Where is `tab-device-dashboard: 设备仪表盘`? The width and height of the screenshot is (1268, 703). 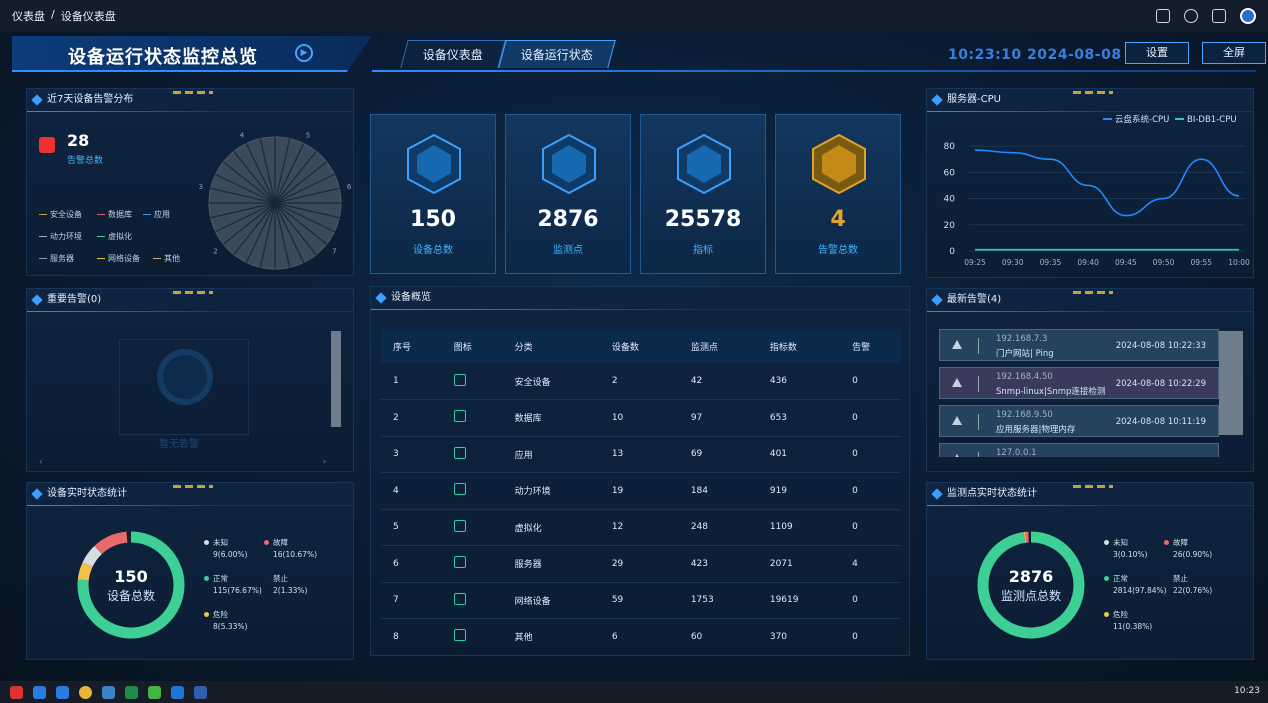 tab-device-dashboard: 设备仪表盘 is located at coordinates (453, 54).